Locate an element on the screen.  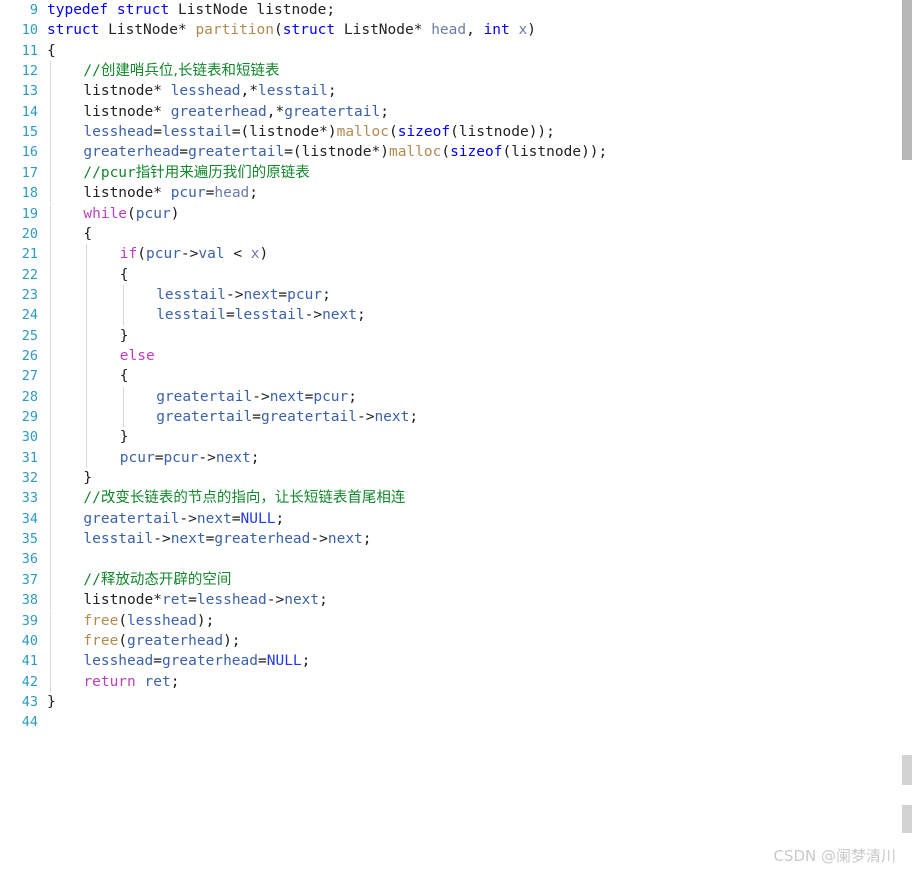
token: =( is located at coordinates (293, 152).